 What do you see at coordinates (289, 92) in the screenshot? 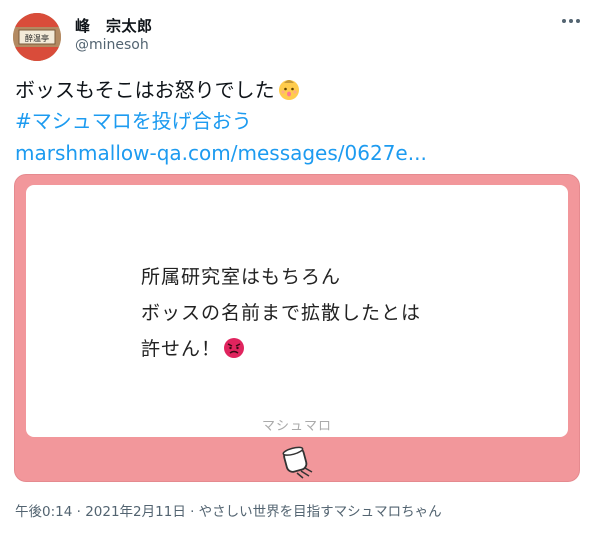
I see `baby-emoji-icon` at bounding box center [289, 92].